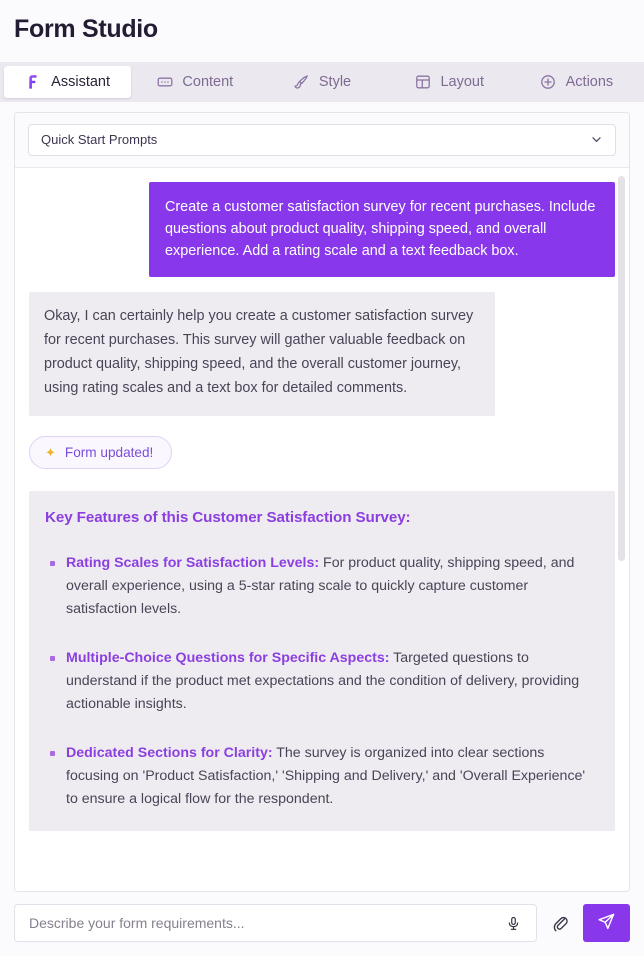  I want to click on feature-label: Rating Scales for Satisfaction Levels:, so click(193, 563).